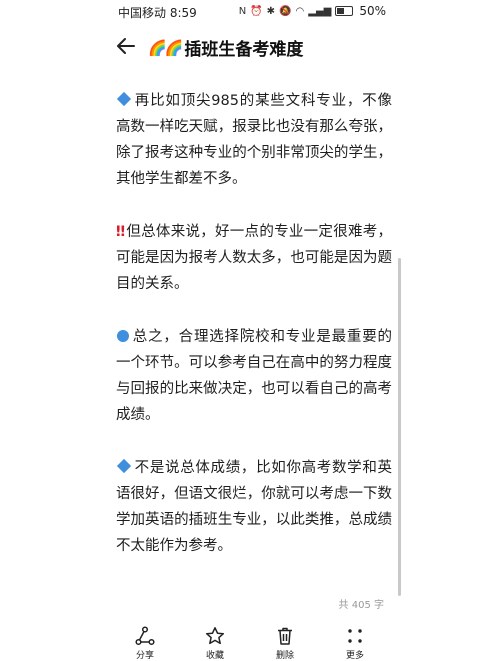 The width and height of the screenshot is (500, 661). What do you see at coordinates (256, 11) in the screenshot?
I see `alarm-icon: ⏰` at bounding box center [256, 11].